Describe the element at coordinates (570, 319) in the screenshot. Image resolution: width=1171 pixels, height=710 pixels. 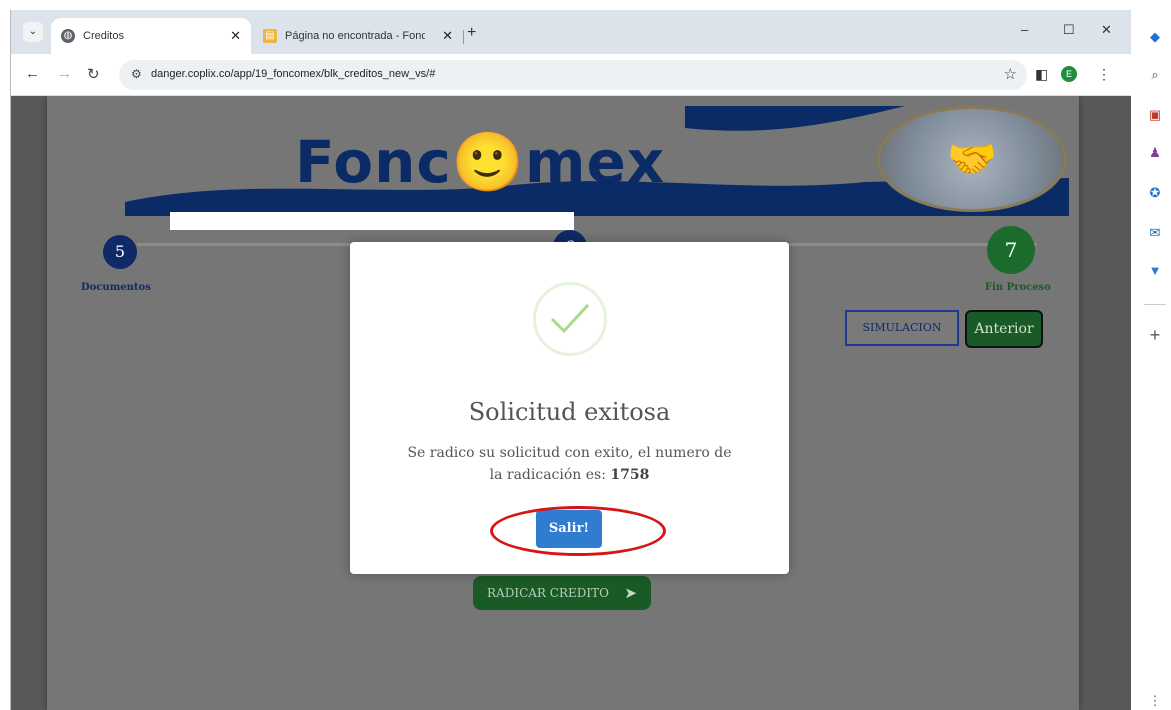
I see `success-check-icon` at that location.